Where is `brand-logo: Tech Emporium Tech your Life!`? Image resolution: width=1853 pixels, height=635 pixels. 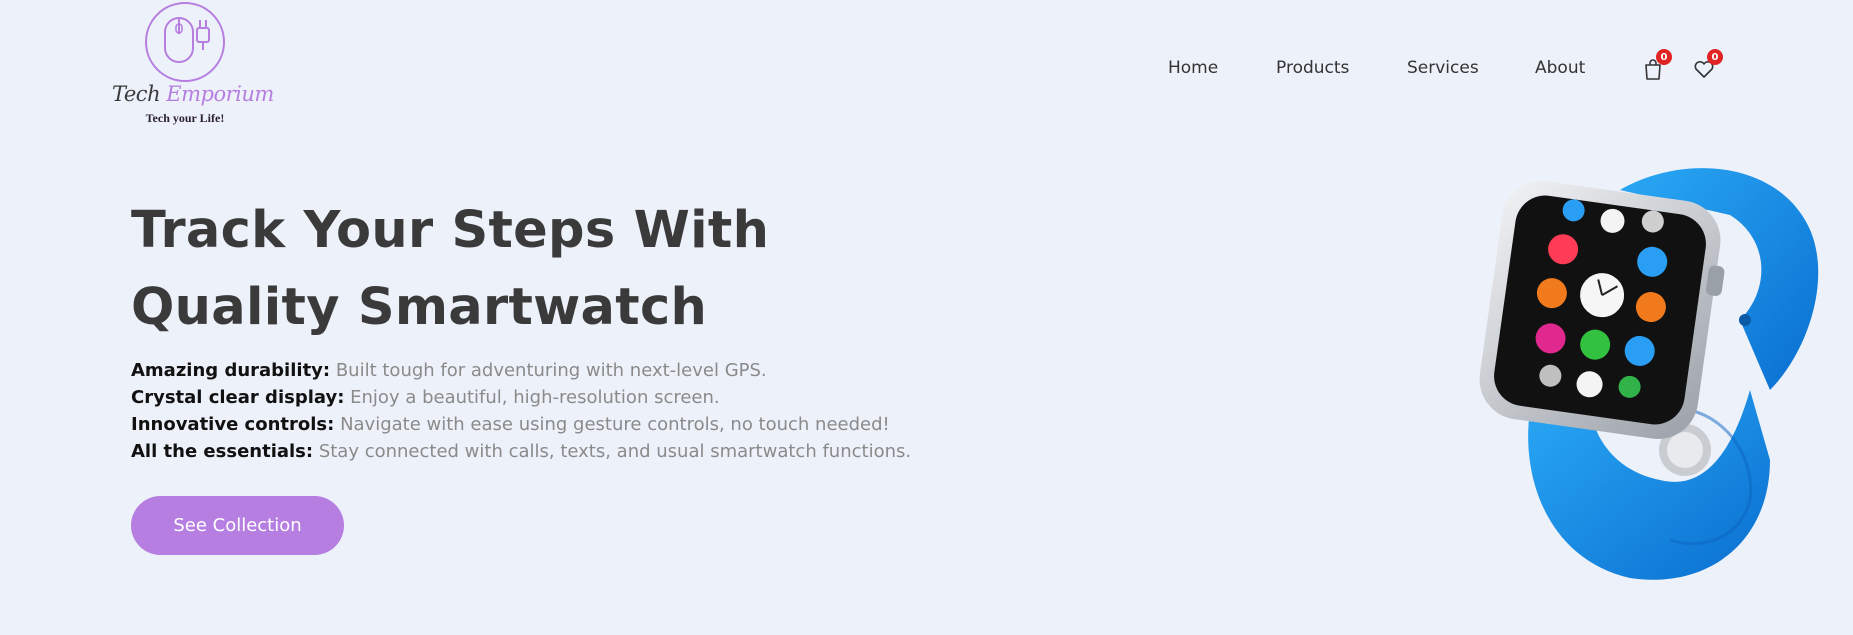 brand-logo: Tech Emporium Tech your Life! is located at coordinates (193, 66).